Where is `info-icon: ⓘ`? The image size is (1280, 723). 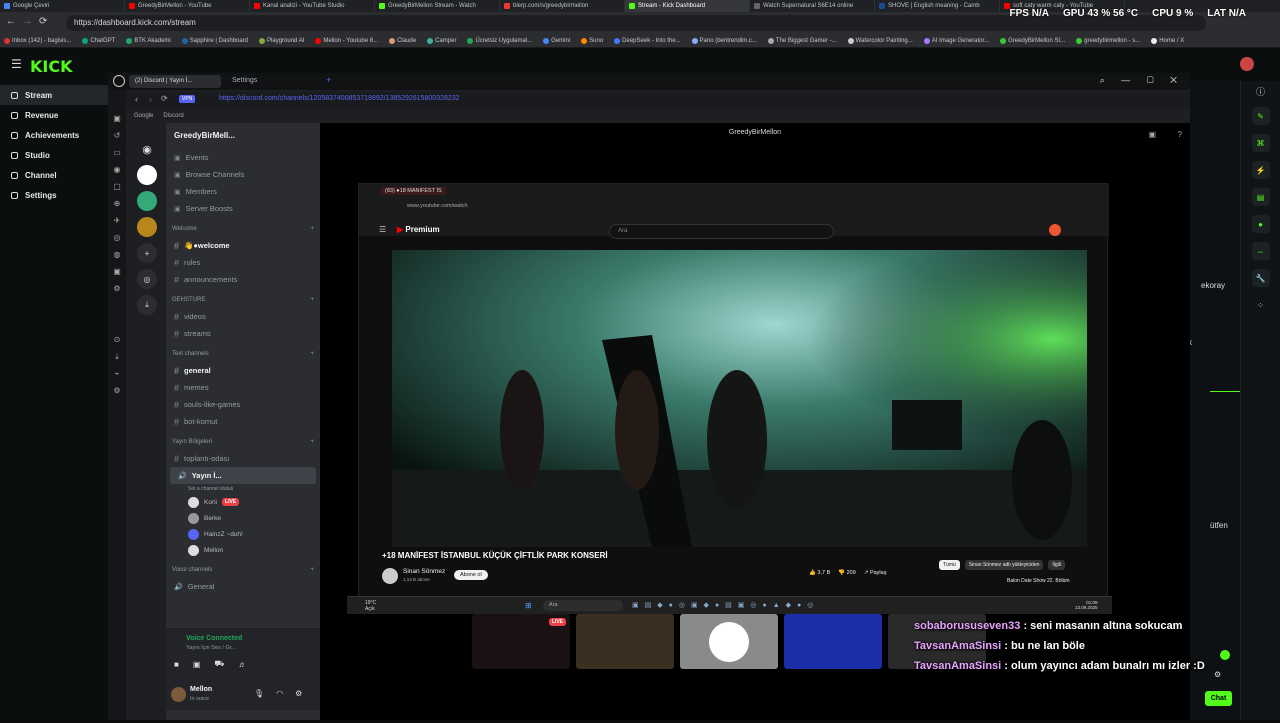
info-icon: ⓘ is located at coordinates (1260, 91).